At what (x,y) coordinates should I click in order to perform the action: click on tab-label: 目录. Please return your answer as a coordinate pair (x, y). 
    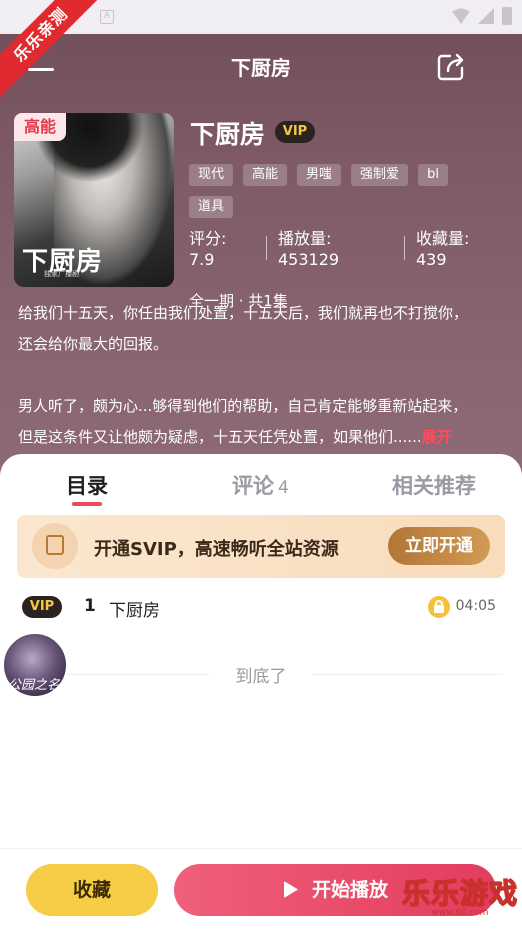
    Looking at the image, I should click on (87, 486).